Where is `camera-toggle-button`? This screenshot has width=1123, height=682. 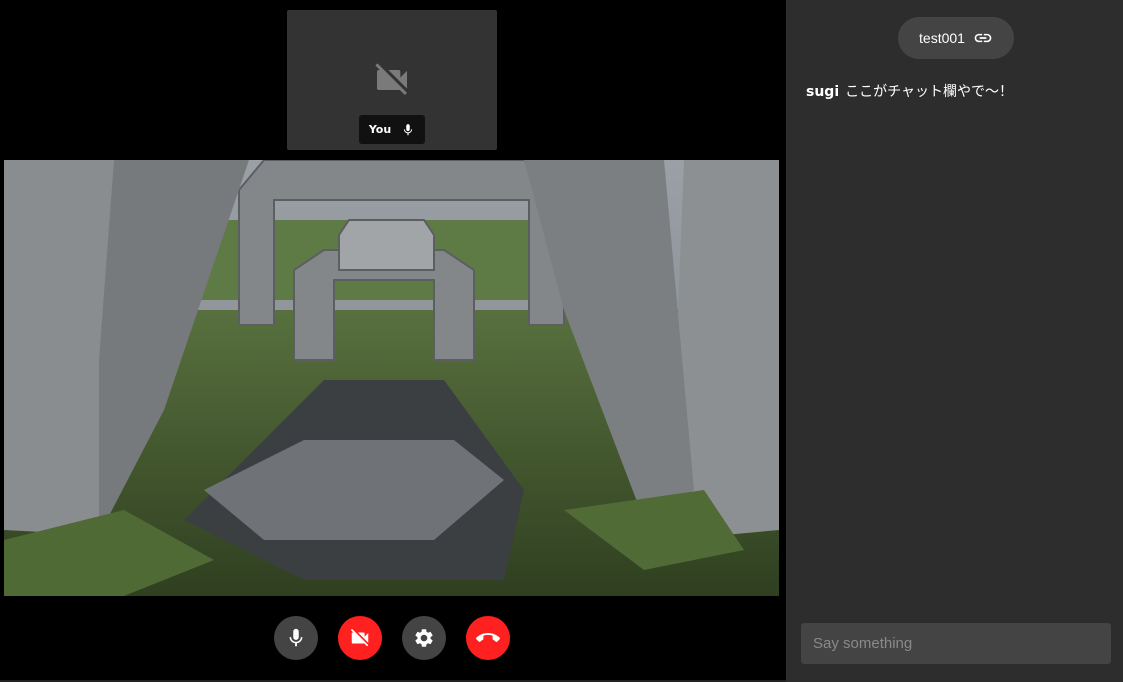
camera-toggle-button is located at coordinates (360, 638).